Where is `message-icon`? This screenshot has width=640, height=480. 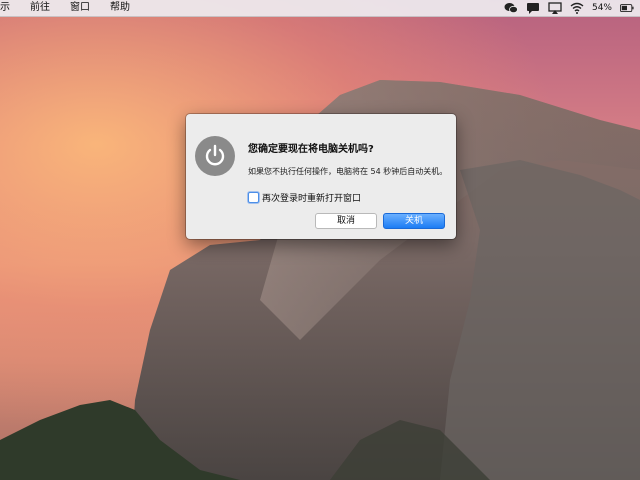 message-icon is located at coordinates (533, 8).